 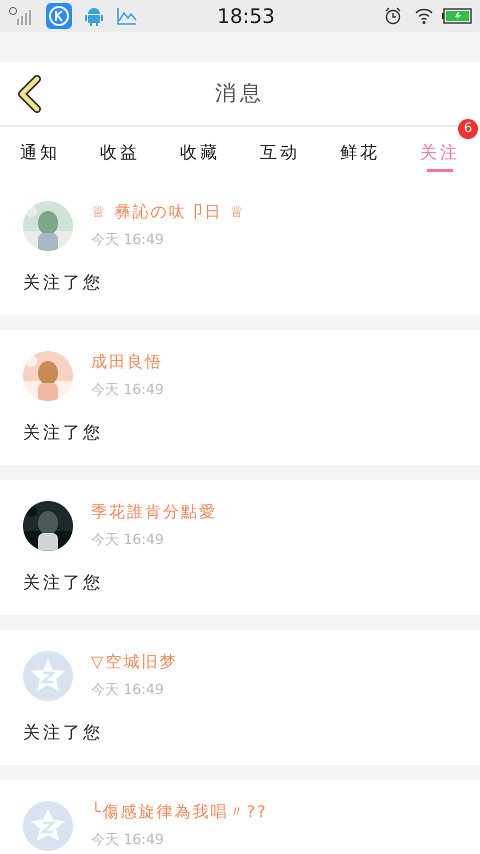 I want to click on user-name: ▽空城旧梦, so click(x=134, y=662).